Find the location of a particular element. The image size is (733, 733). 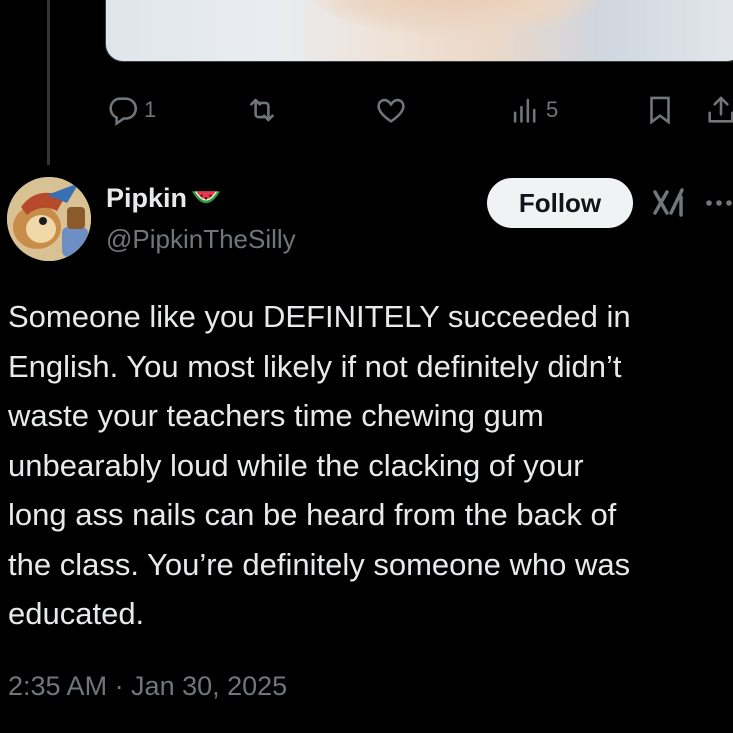

like-icon is located at coordinates (391, 110).